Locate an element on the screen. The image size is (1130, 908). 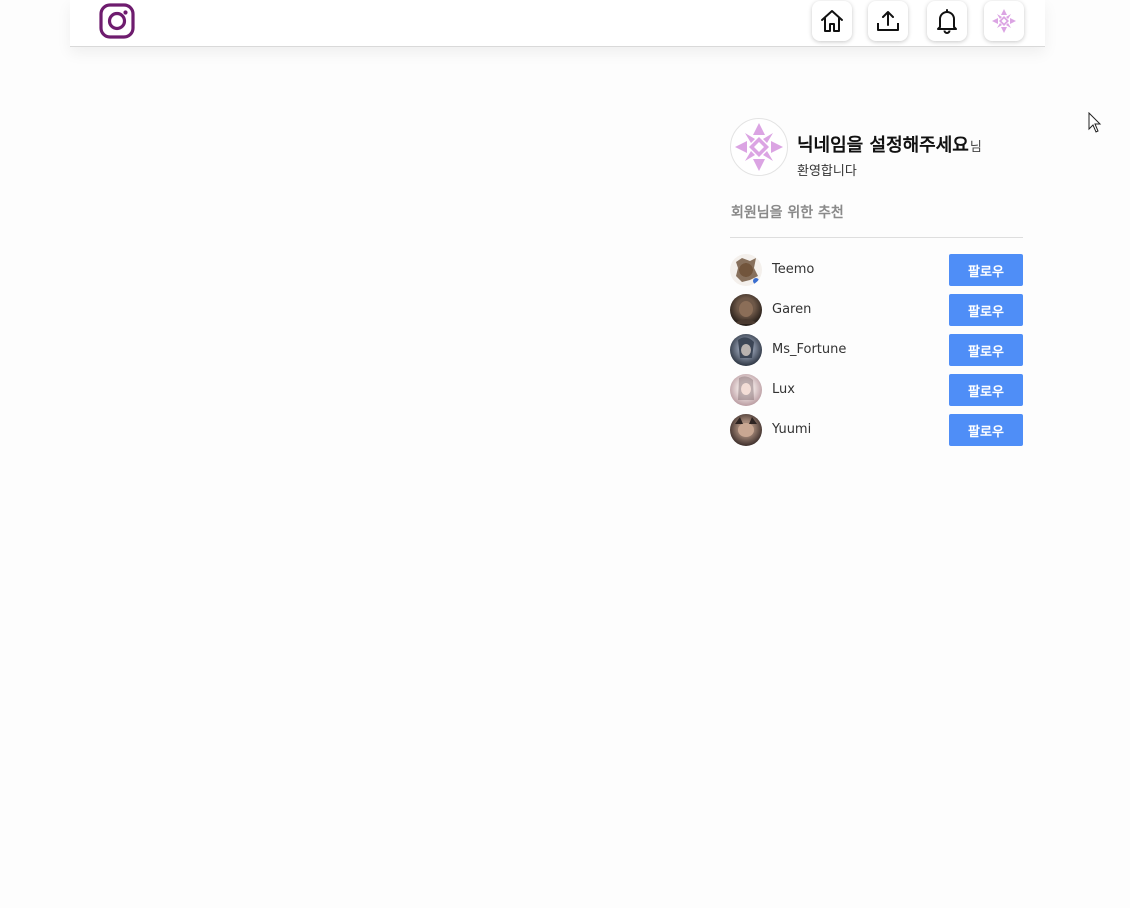
list-item: Teemo 팔로우 is located at coordinates (876, 270).